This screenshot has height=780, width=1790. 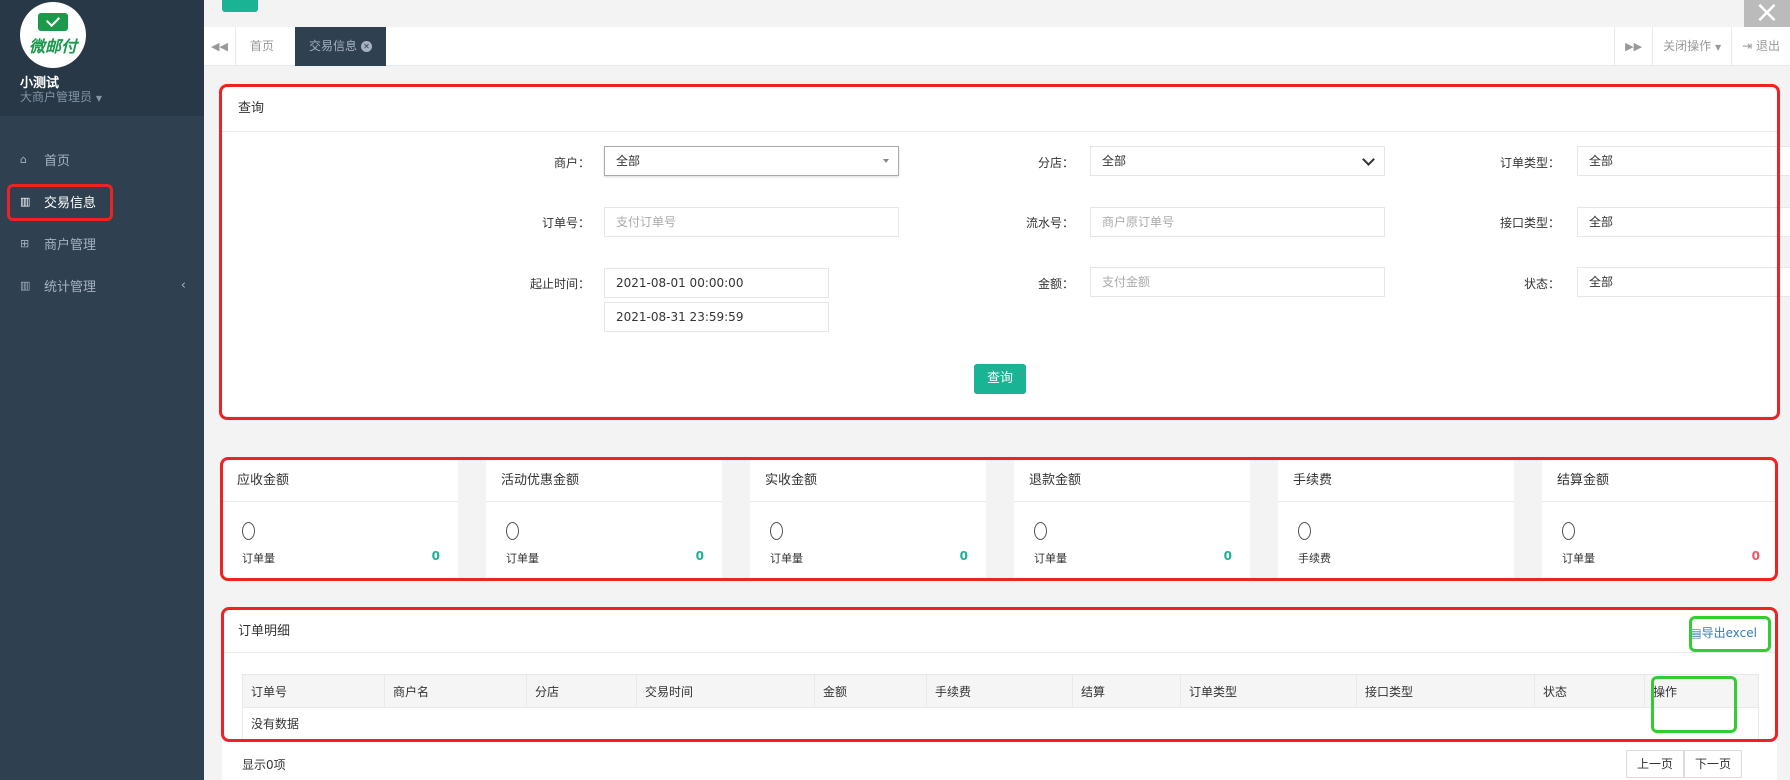 I want to click on sidebar-item-home: ⌂ 首页, so click(x=102, y=159).